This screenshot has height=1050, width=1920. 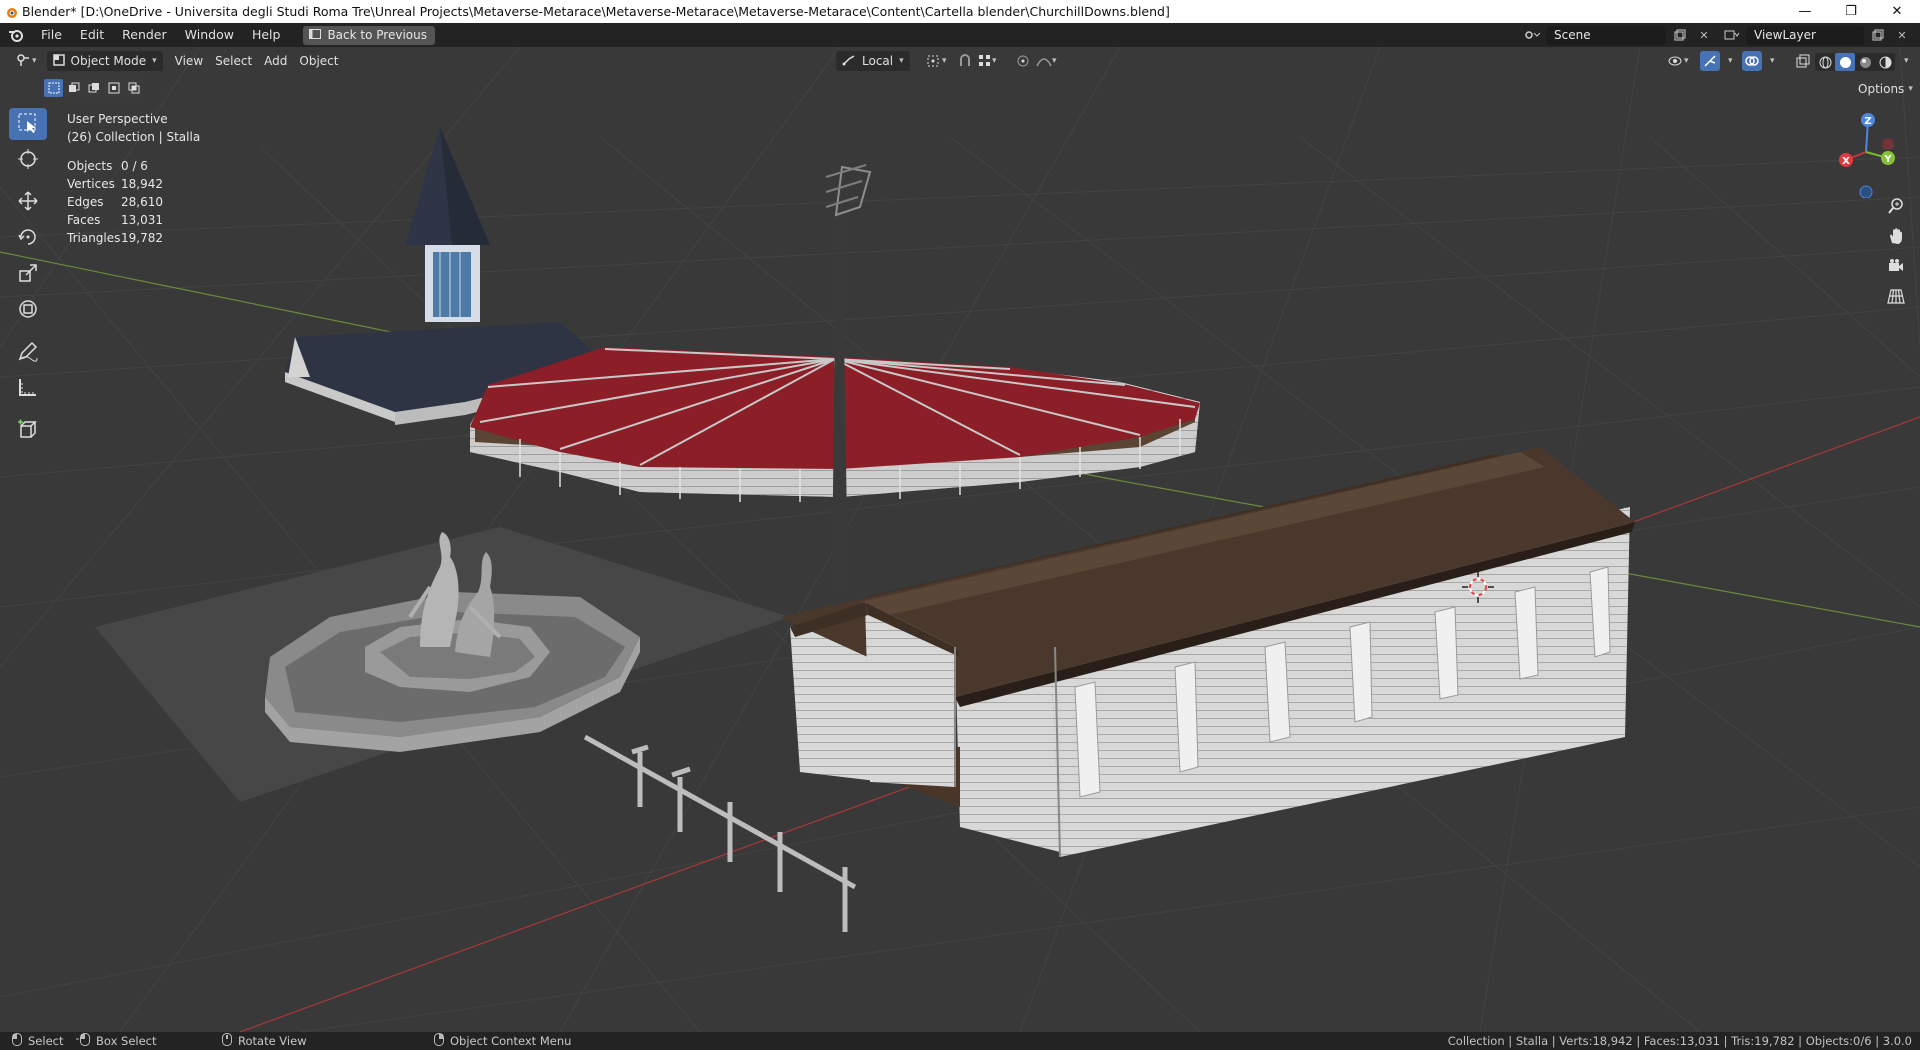 I want to click on menu-edit: Edit, so click(x=92, y=35).